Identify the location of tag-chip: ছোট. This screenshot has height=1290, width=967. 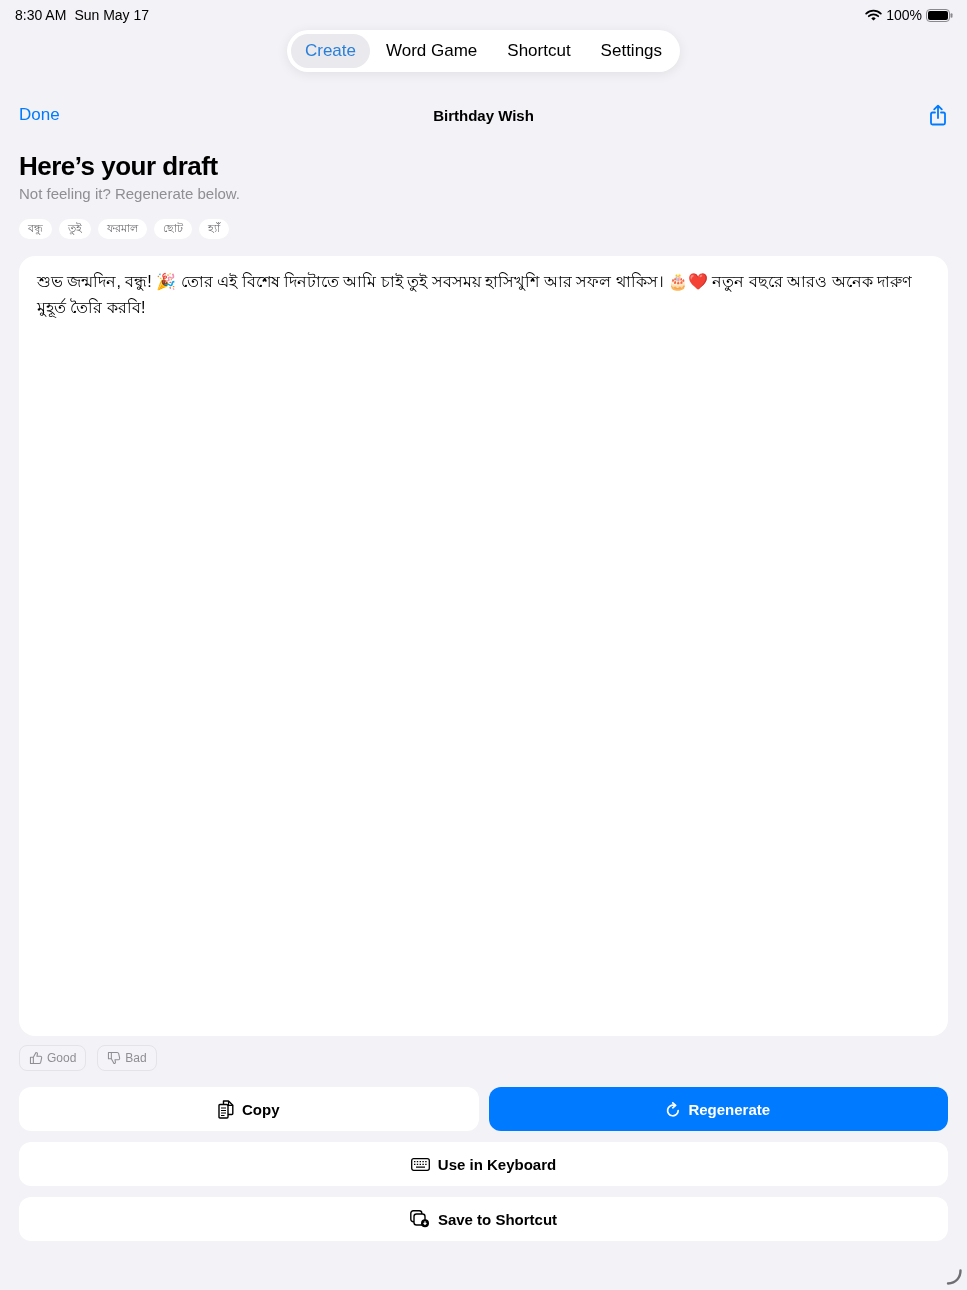
(173, 229).